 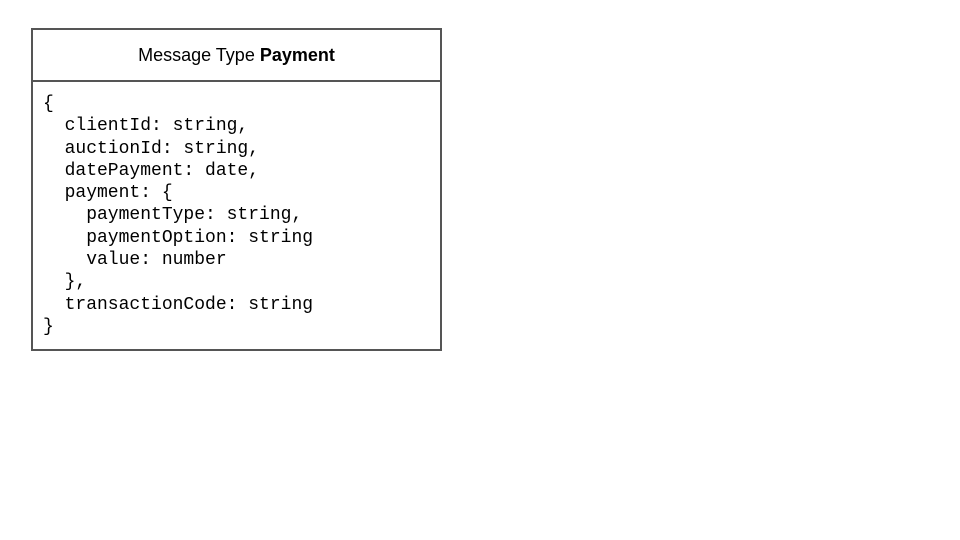 What do you see at coordinates (178, 237) in the screenshot?
I see `schema-line: paymentOption: string` at bounding box center [178, 237].